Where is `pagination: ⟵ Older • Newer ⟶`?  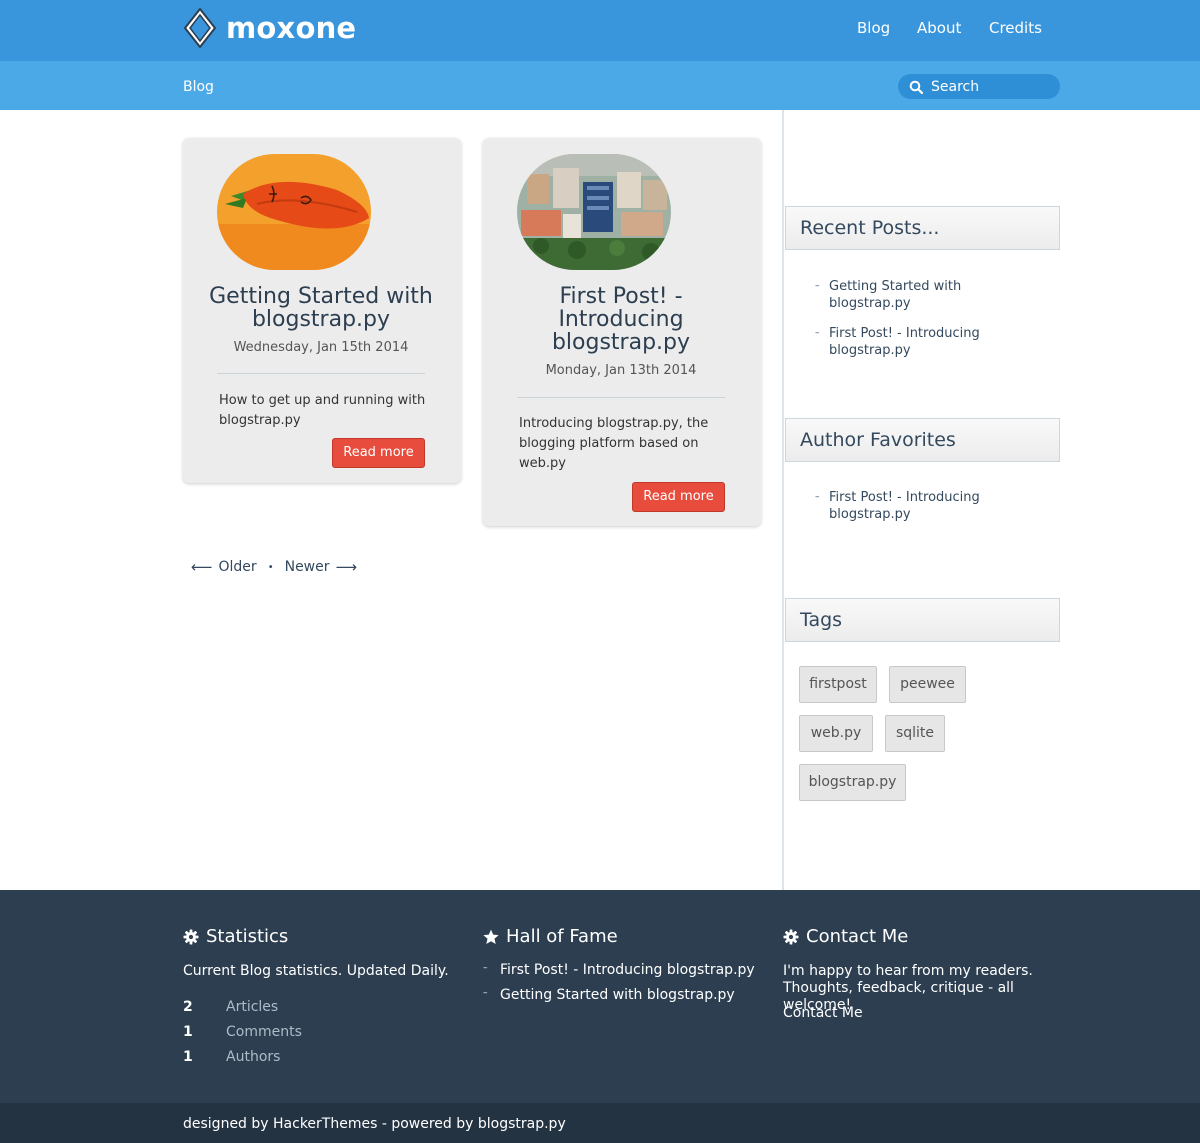
pagination: ⟵ Older • Newer ⟶ is located at coordinates (274, 567).